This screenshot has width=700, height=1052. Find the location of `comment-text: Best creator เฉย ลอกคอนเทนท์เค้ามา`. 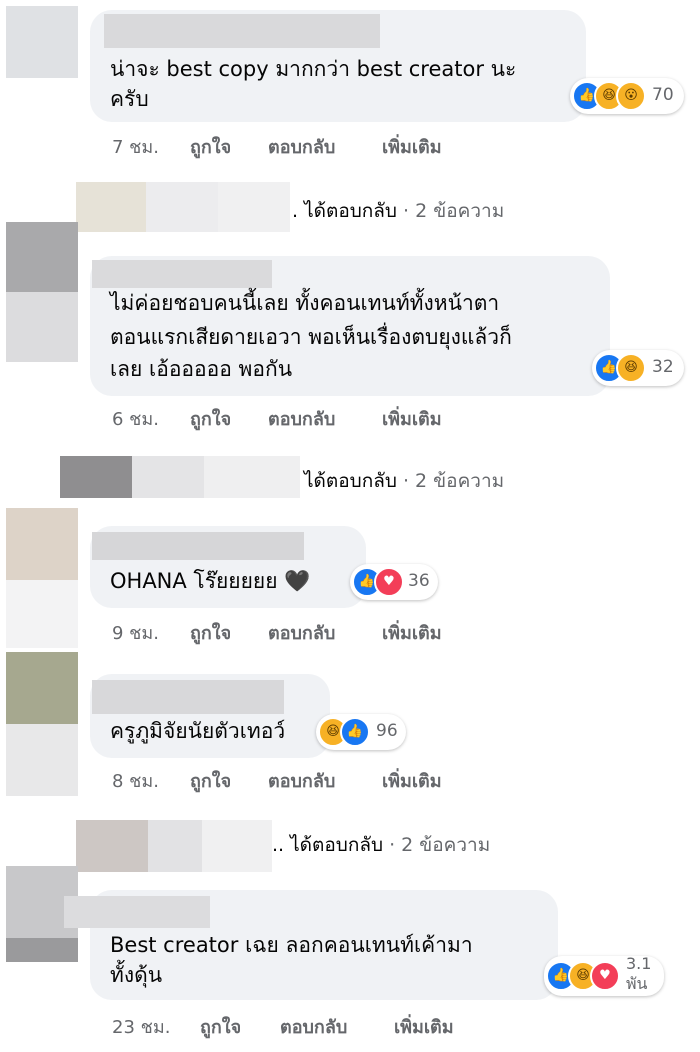

comment-text: Best creator เฉย ลอกคอนเทนท์เค้ามา is located at coordinates (291, 945).